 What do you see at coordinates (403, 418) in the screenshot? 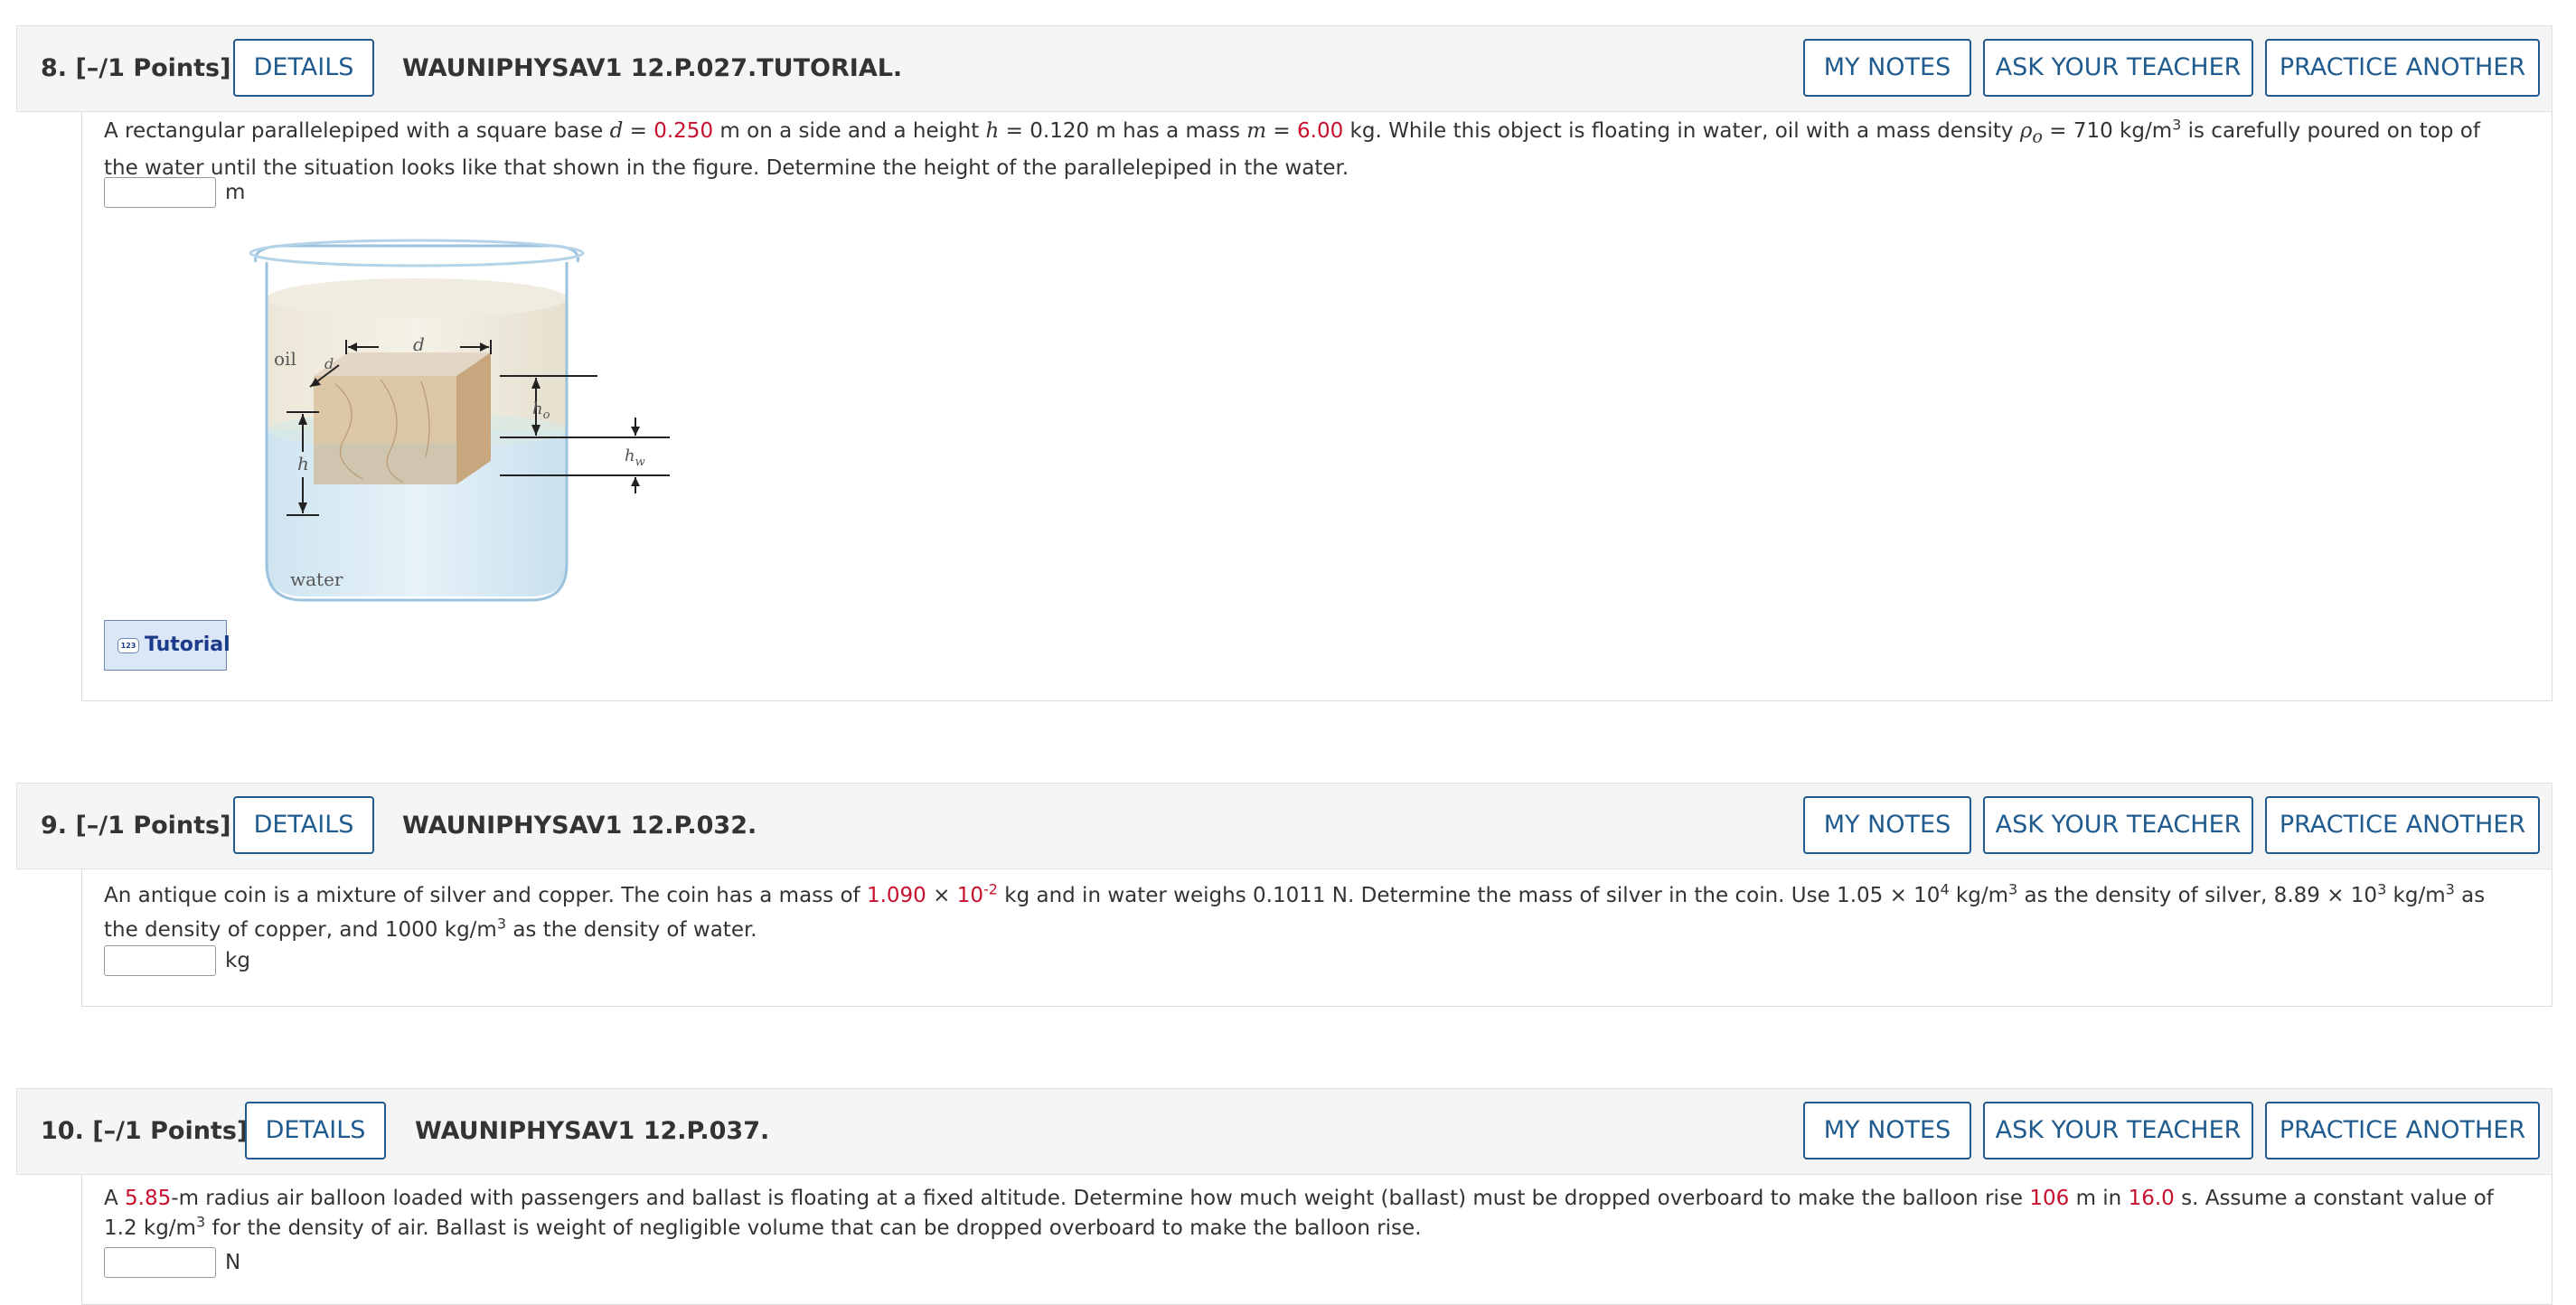
I see `wooden-block` at bounding box center [403, 418].